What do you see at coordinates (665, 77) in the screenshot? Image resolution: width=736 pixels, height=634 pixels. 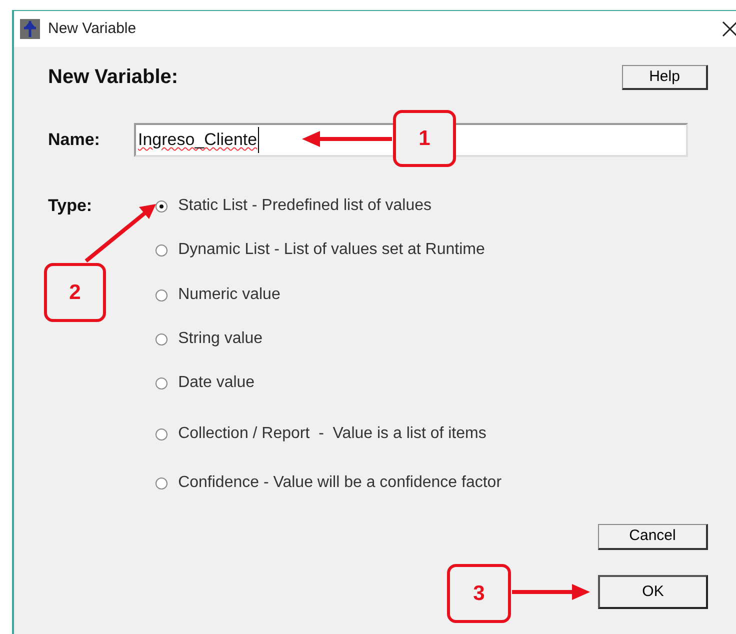 I see `help-button: Help` at bounding box center [665, 77].